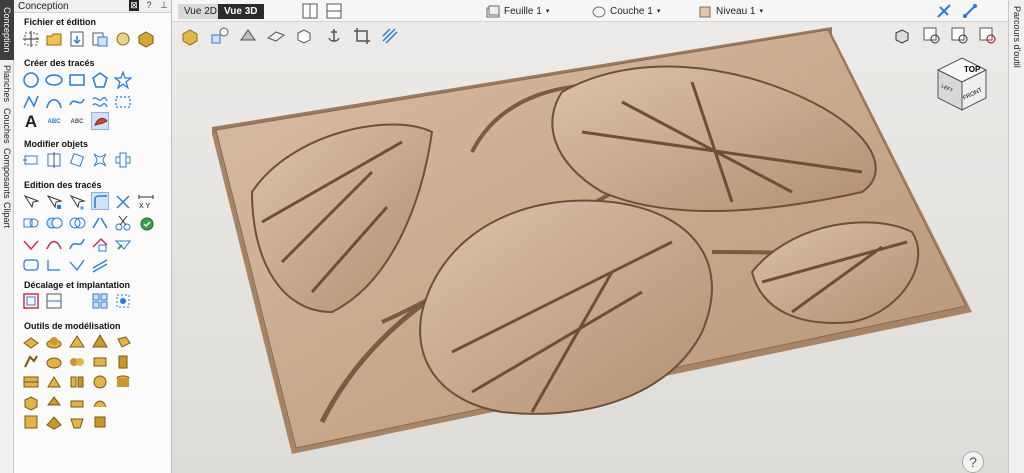  I want to click on text-tool-icon: A, so click(31, 122).